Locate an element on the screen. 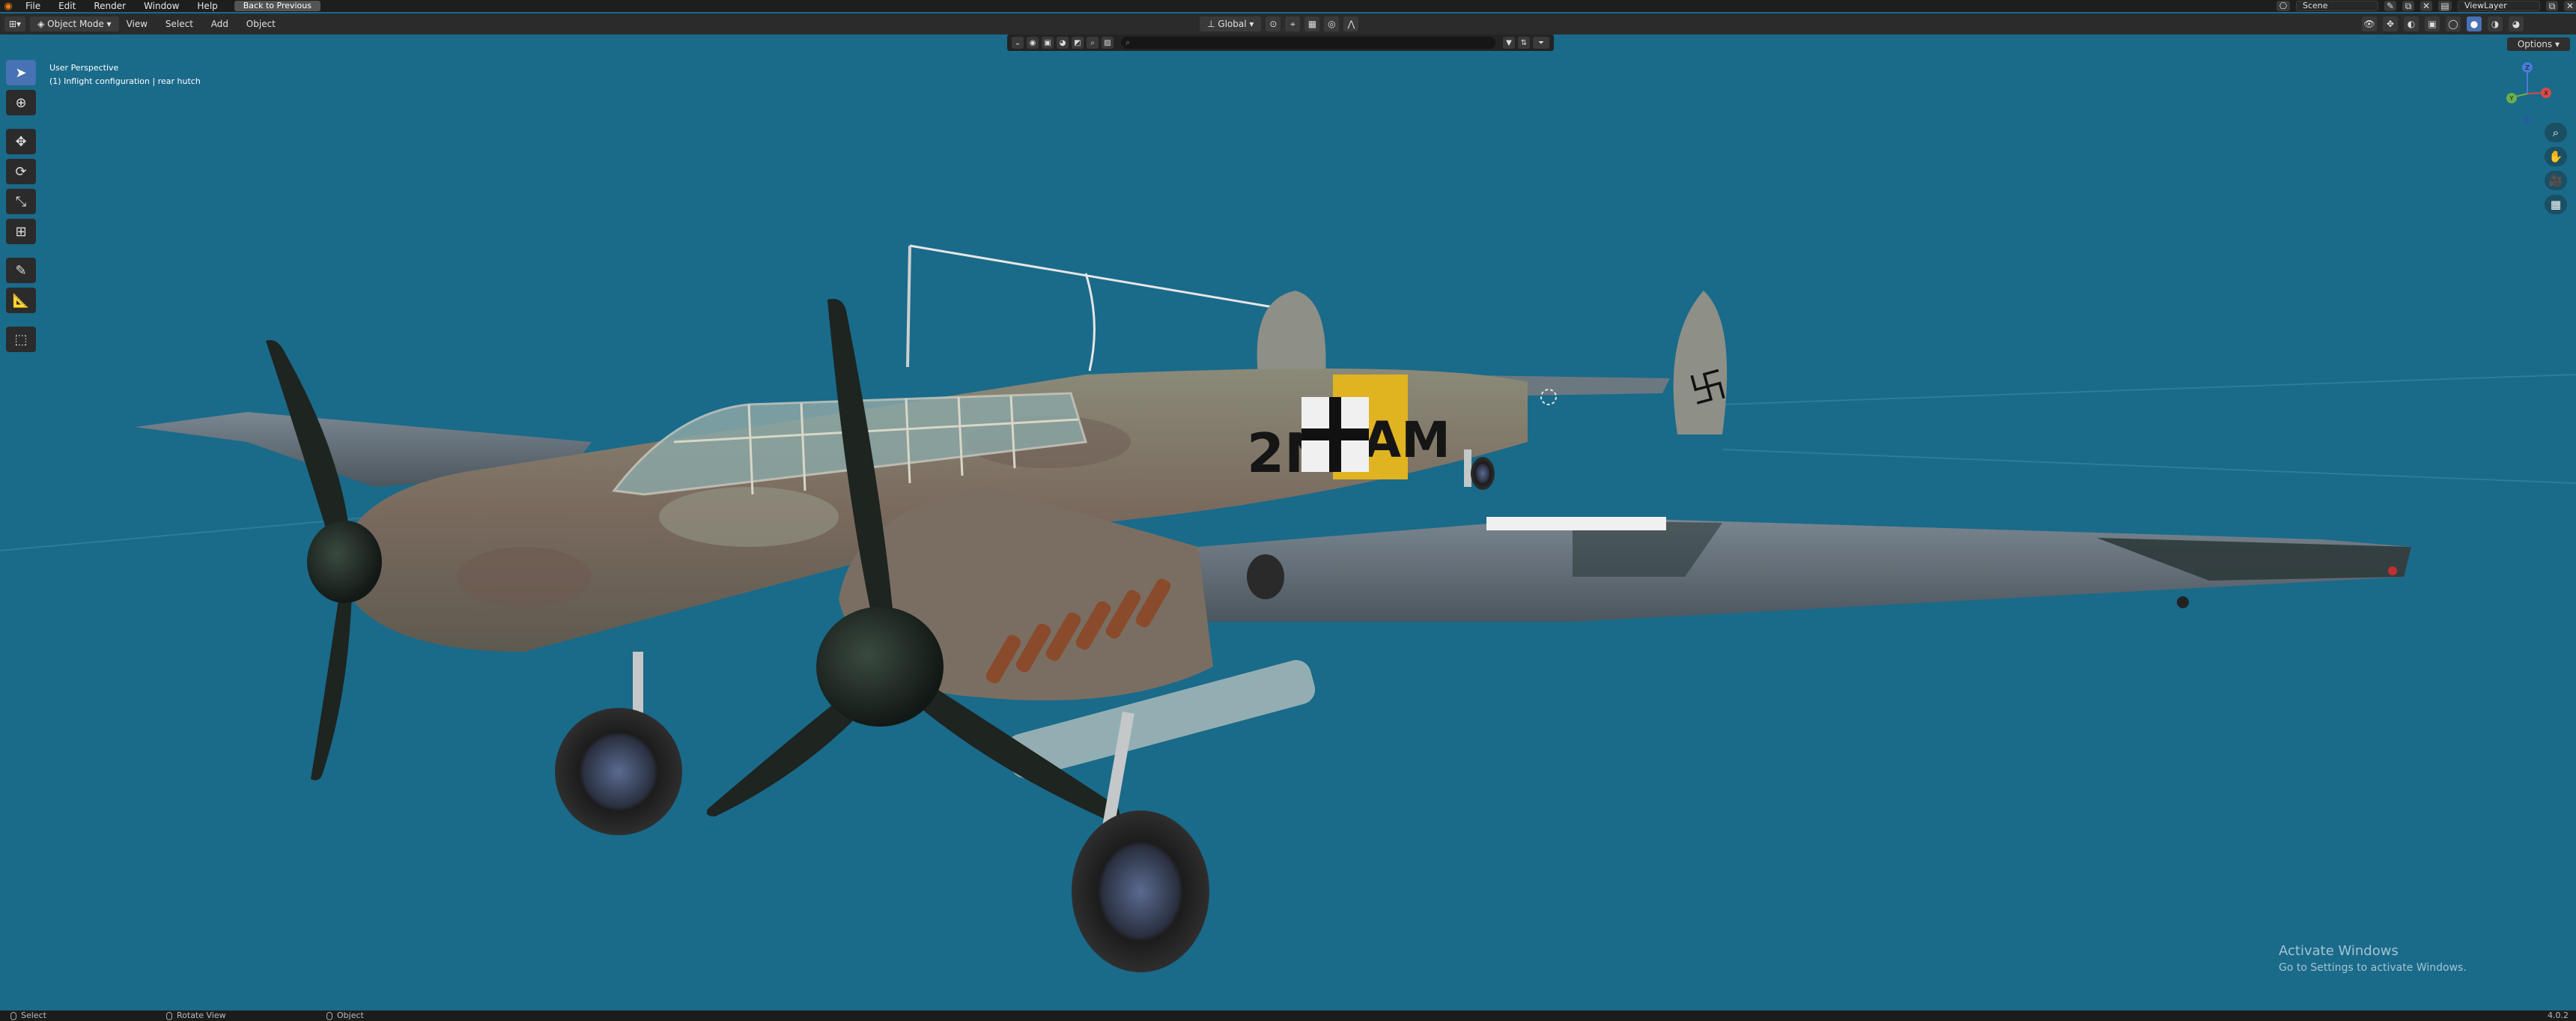 The image size is (2576, 1021). menu-window: Window is located at coordinates (161, 6).